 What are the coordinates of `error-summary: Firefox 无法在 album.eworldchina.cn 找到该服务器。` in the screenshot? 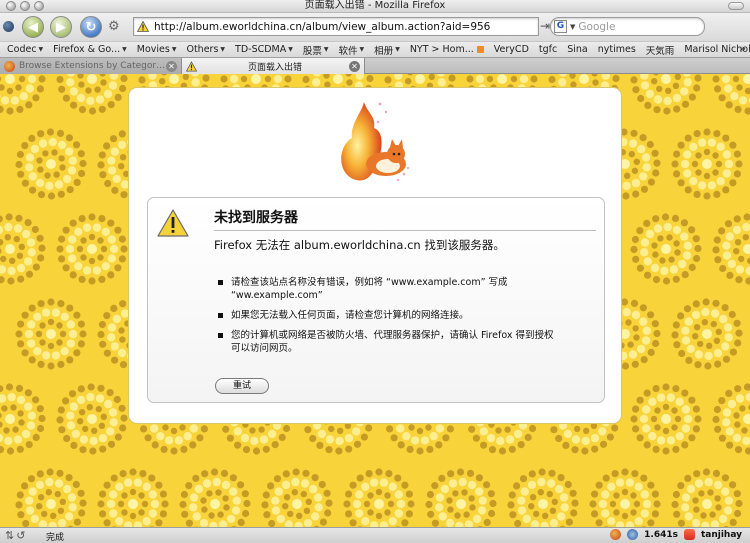 It's located at (359, 245).